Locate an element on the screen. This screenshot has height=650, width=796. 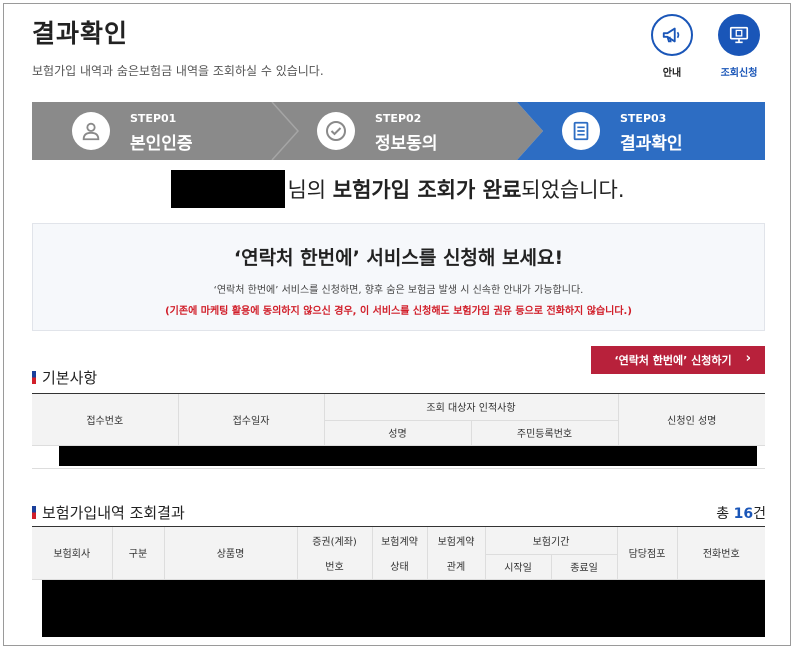
megaphone-icon is located at coordinates (672, 35).